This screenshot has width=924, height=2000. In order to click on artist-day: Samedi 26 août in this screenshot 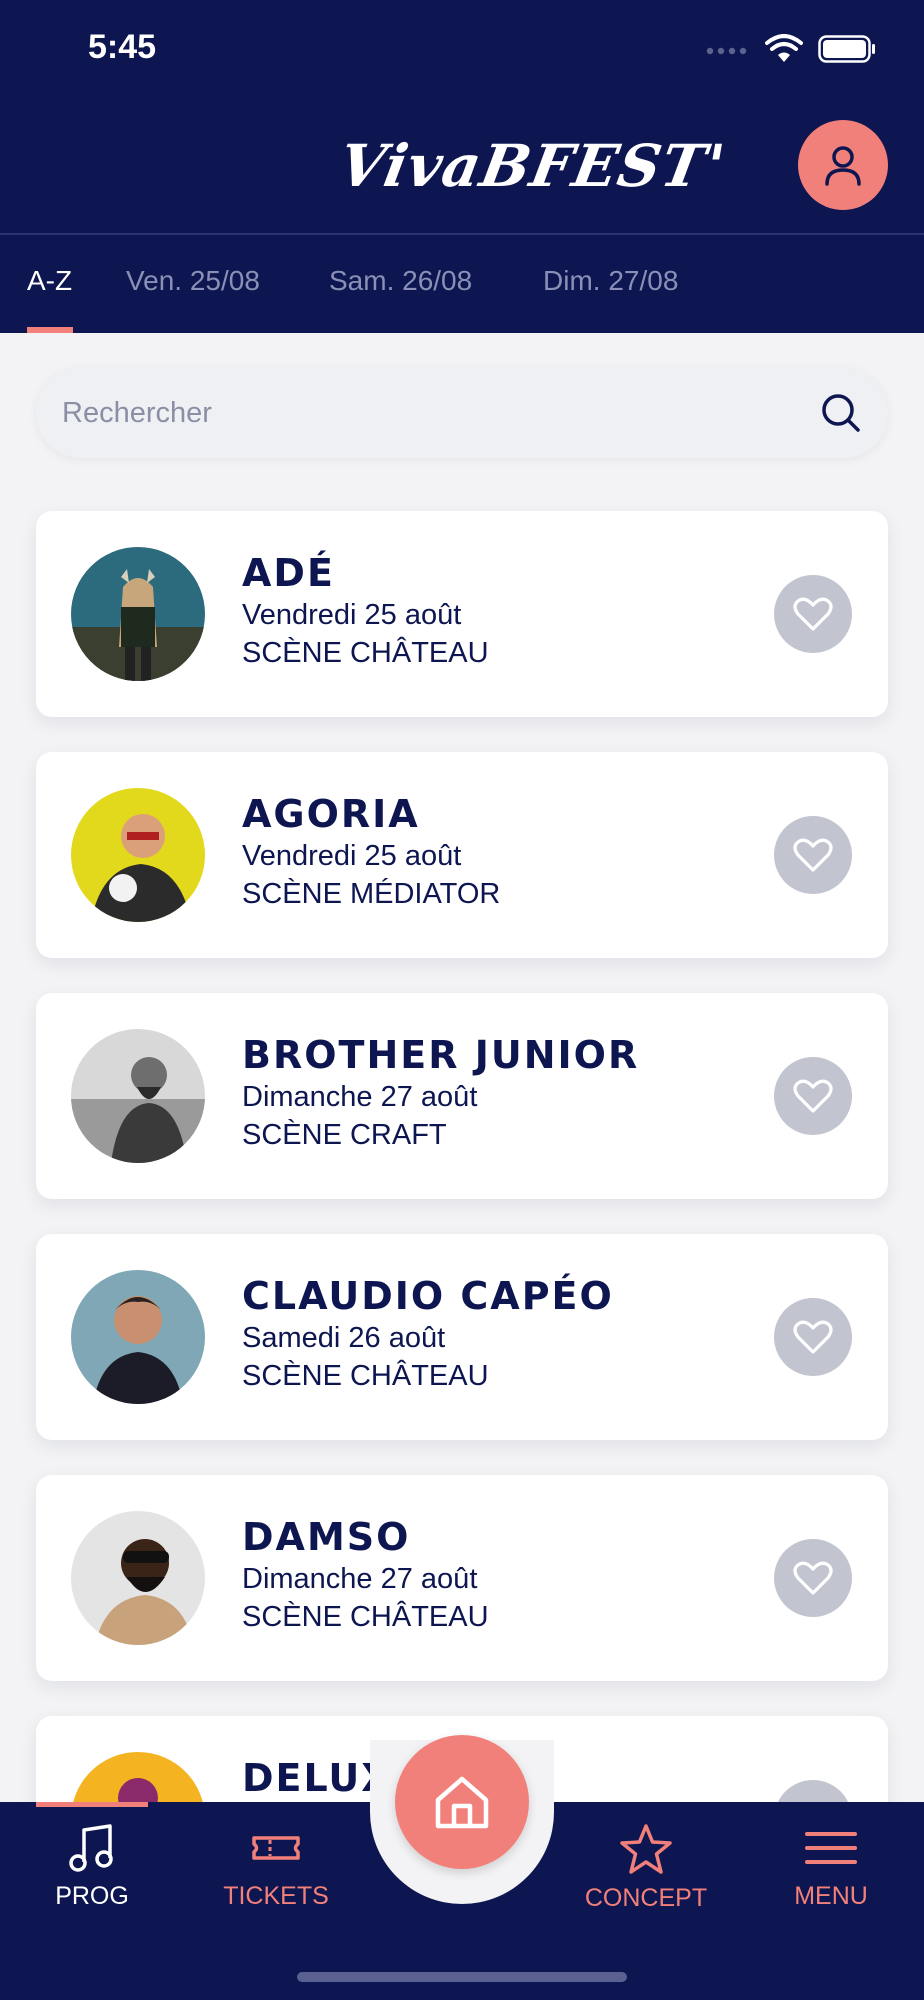, I will do `click(344, 1338)`.